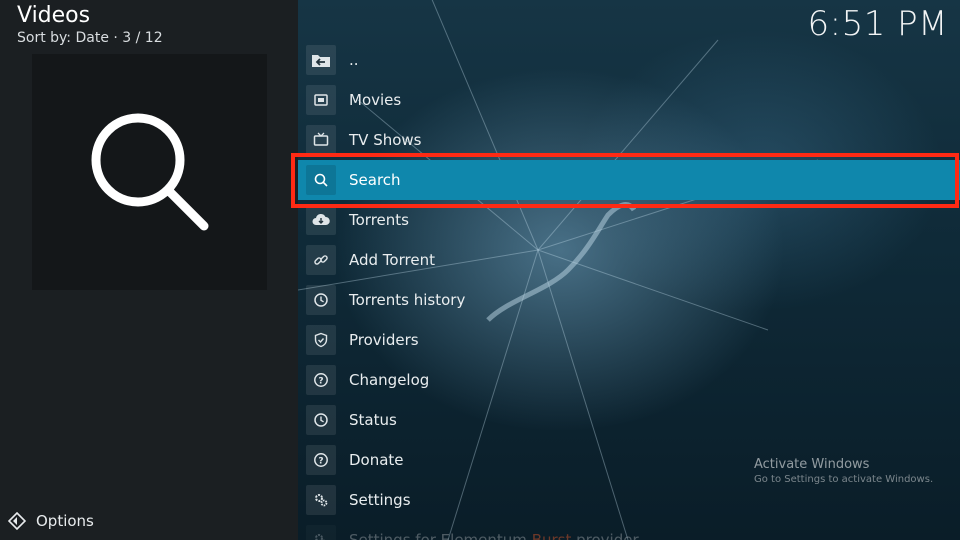 The width and height of the screenshot is (960, 540). What do you see at coordinates (385, 140) in the screenshot?
I see `list-item-label: TV Shows` at bounding box center [385, 140].